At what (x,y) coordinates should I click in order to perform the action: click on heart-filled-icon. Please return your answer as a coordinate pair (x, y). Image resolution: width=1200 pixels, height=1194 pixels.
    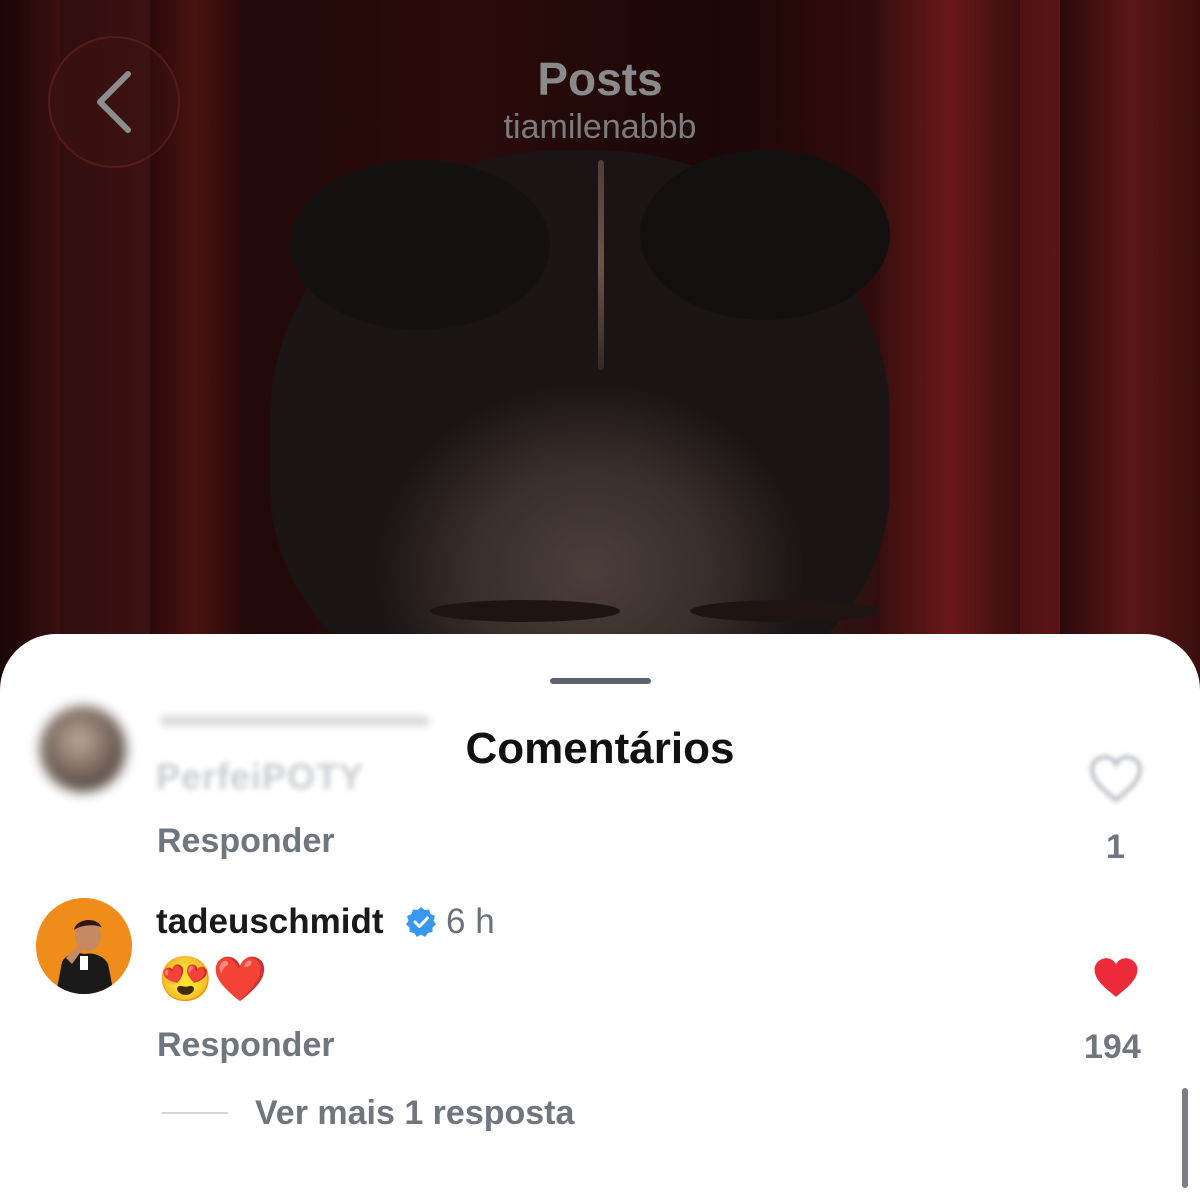
    Looking at the image, I should click on (1116, 980).